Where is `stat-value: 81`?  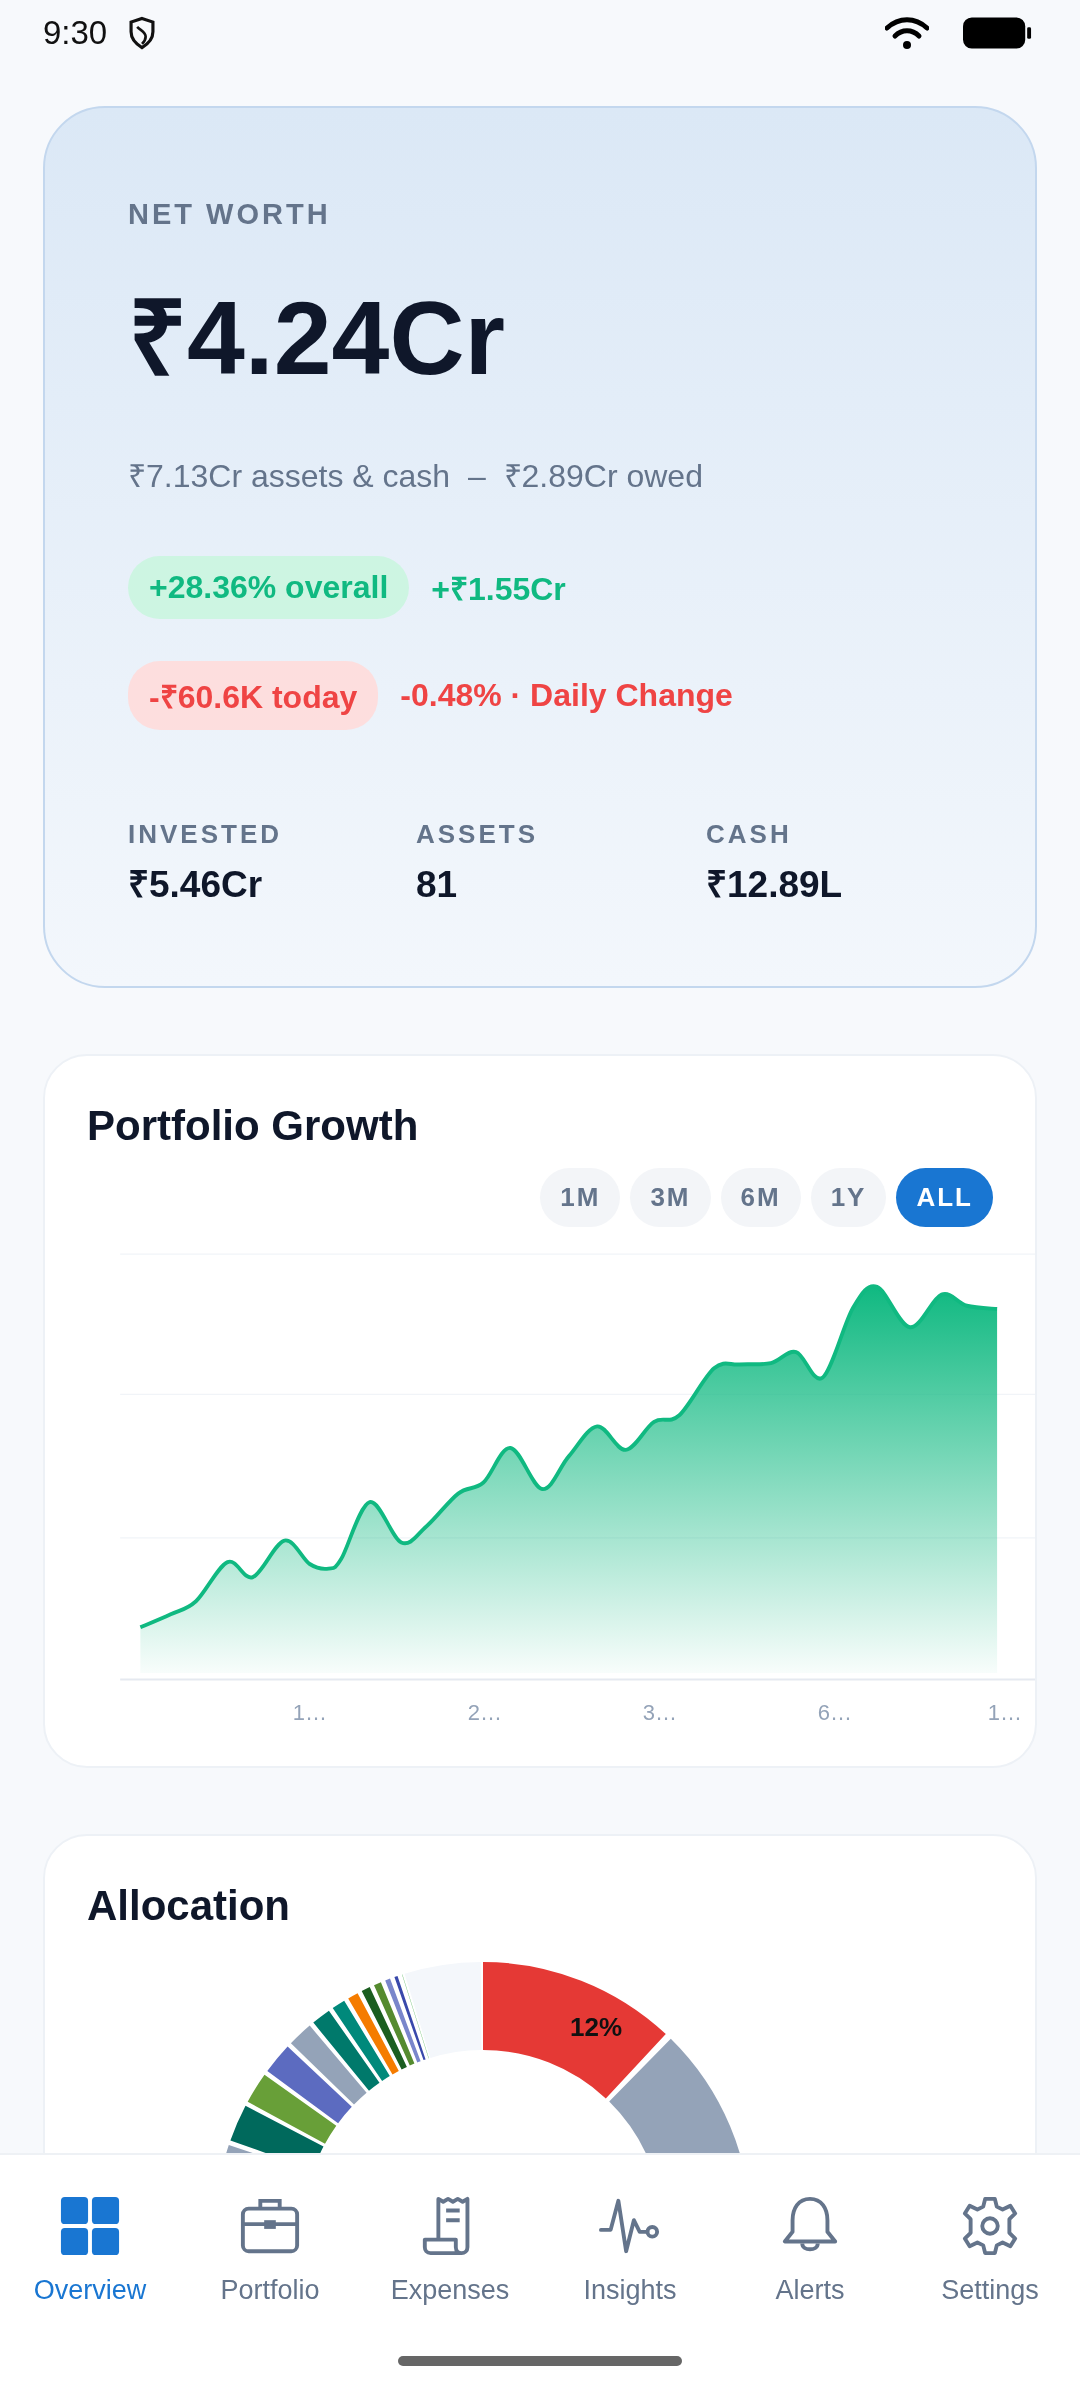
stat-value: 81 is located at coordinates (437, 885).